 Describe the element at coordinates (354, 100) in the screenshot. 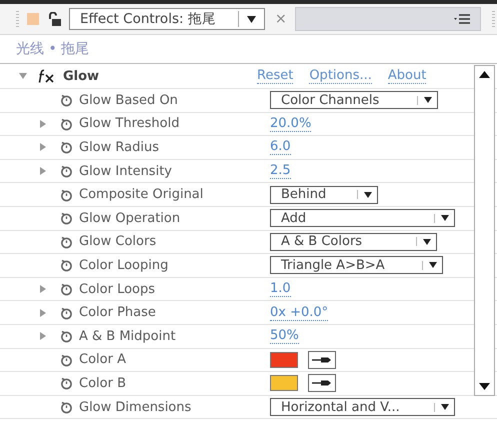

I see `dropdown: Color Channels` at that location.